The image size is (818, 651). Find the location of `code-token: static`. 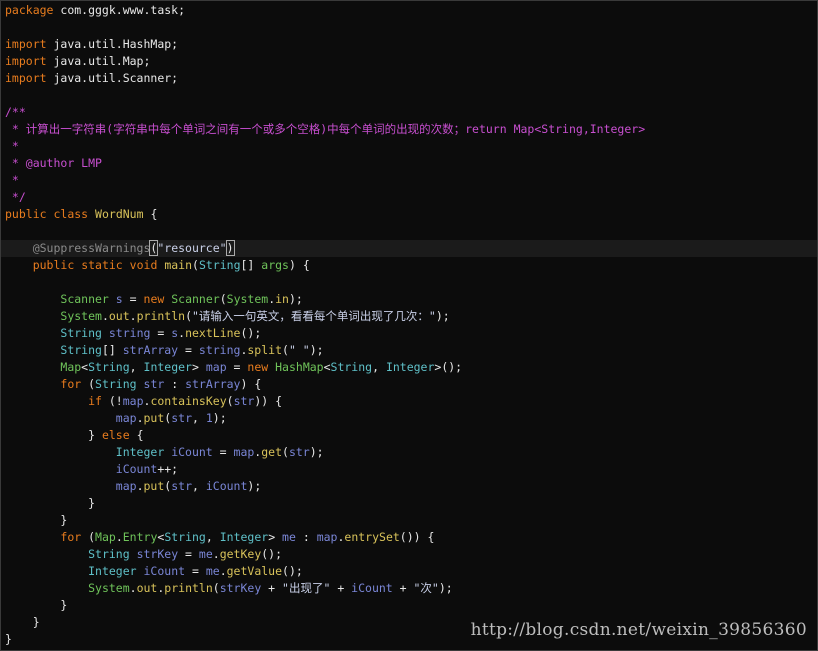

code-token: static is located at coordinates (102, 265).